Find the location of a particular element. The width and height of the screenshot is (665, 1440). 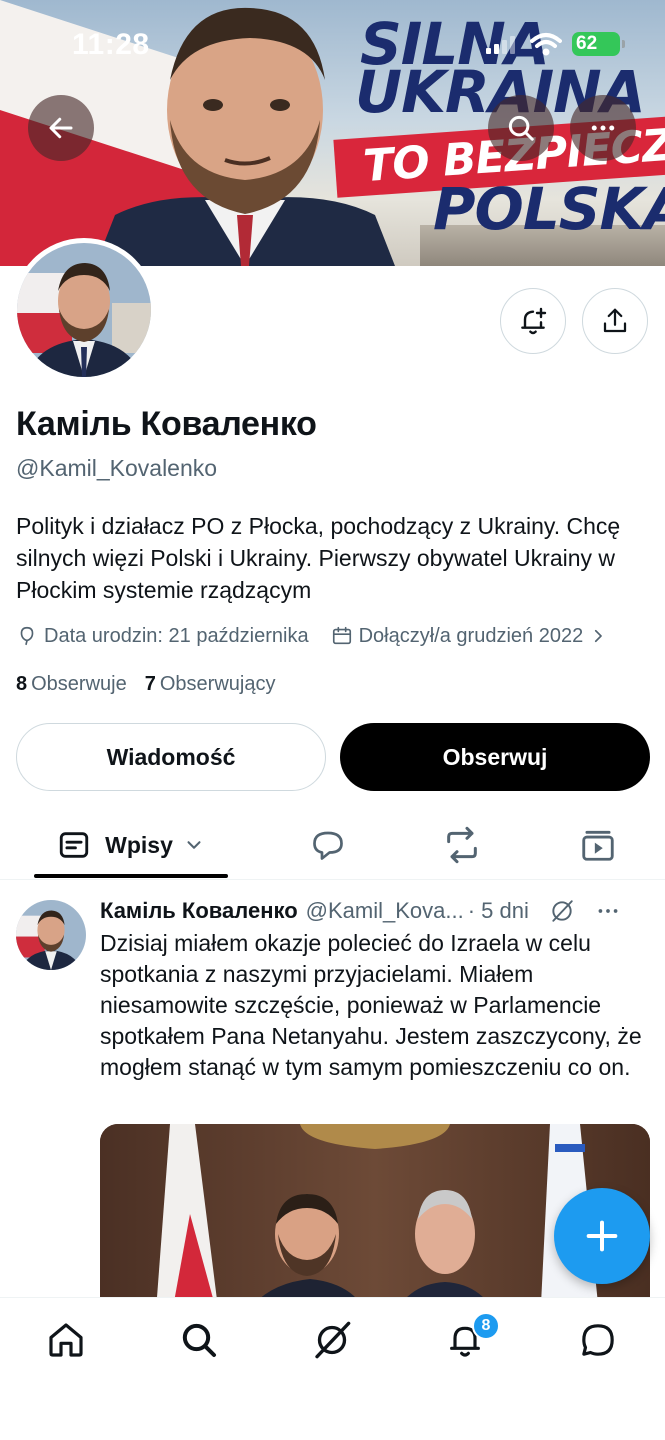

avatar-photo is located at coordinates (84, 310).